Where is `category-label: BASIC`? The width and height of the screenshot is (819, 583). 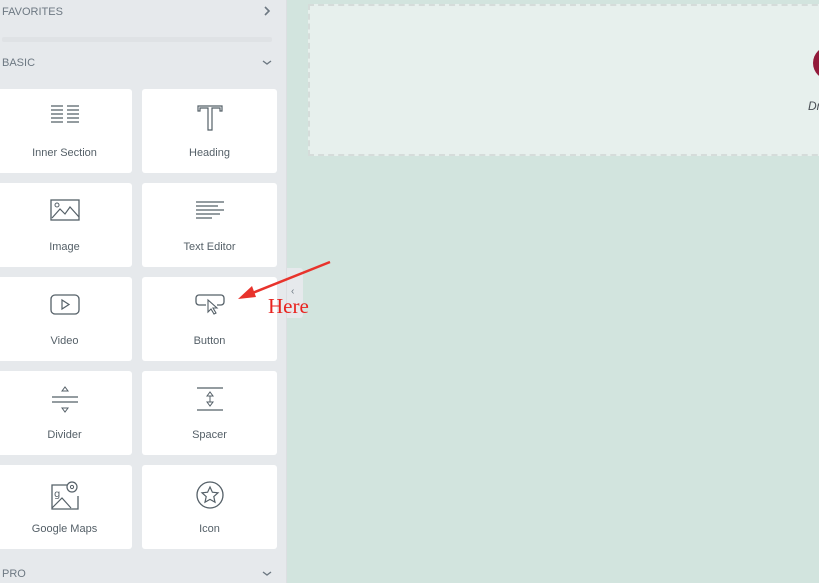 category-label: BASIC is located at coordinates (19, 63).